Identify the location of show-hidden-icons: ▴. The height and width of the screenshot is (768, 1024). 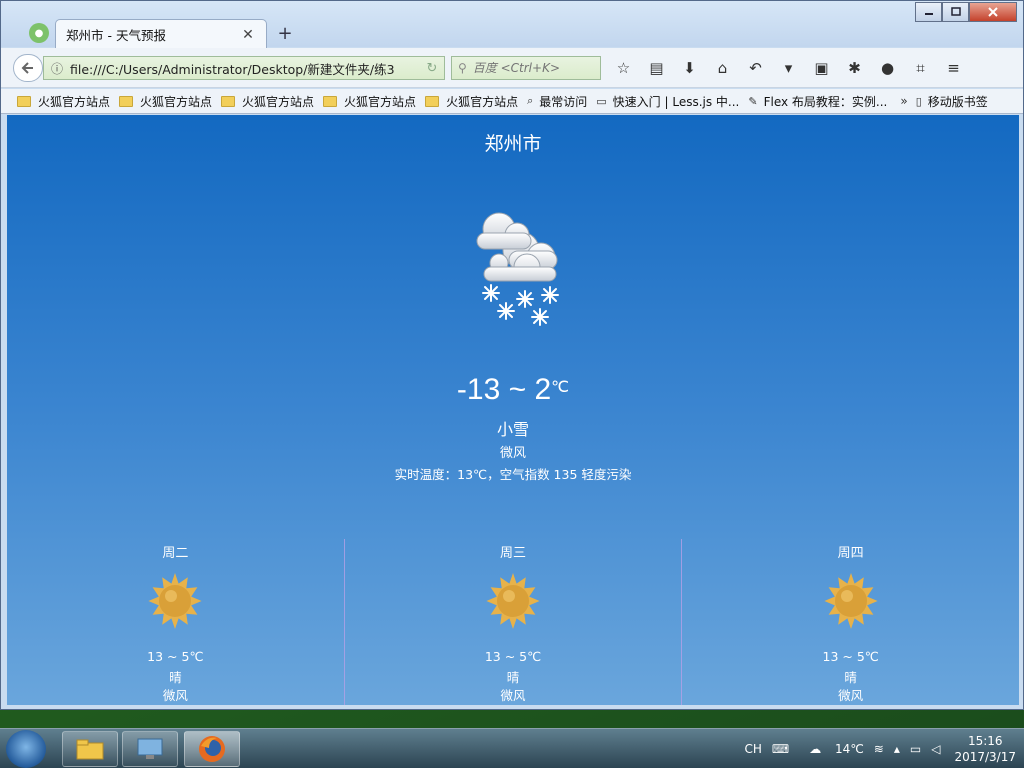
(897, 749).